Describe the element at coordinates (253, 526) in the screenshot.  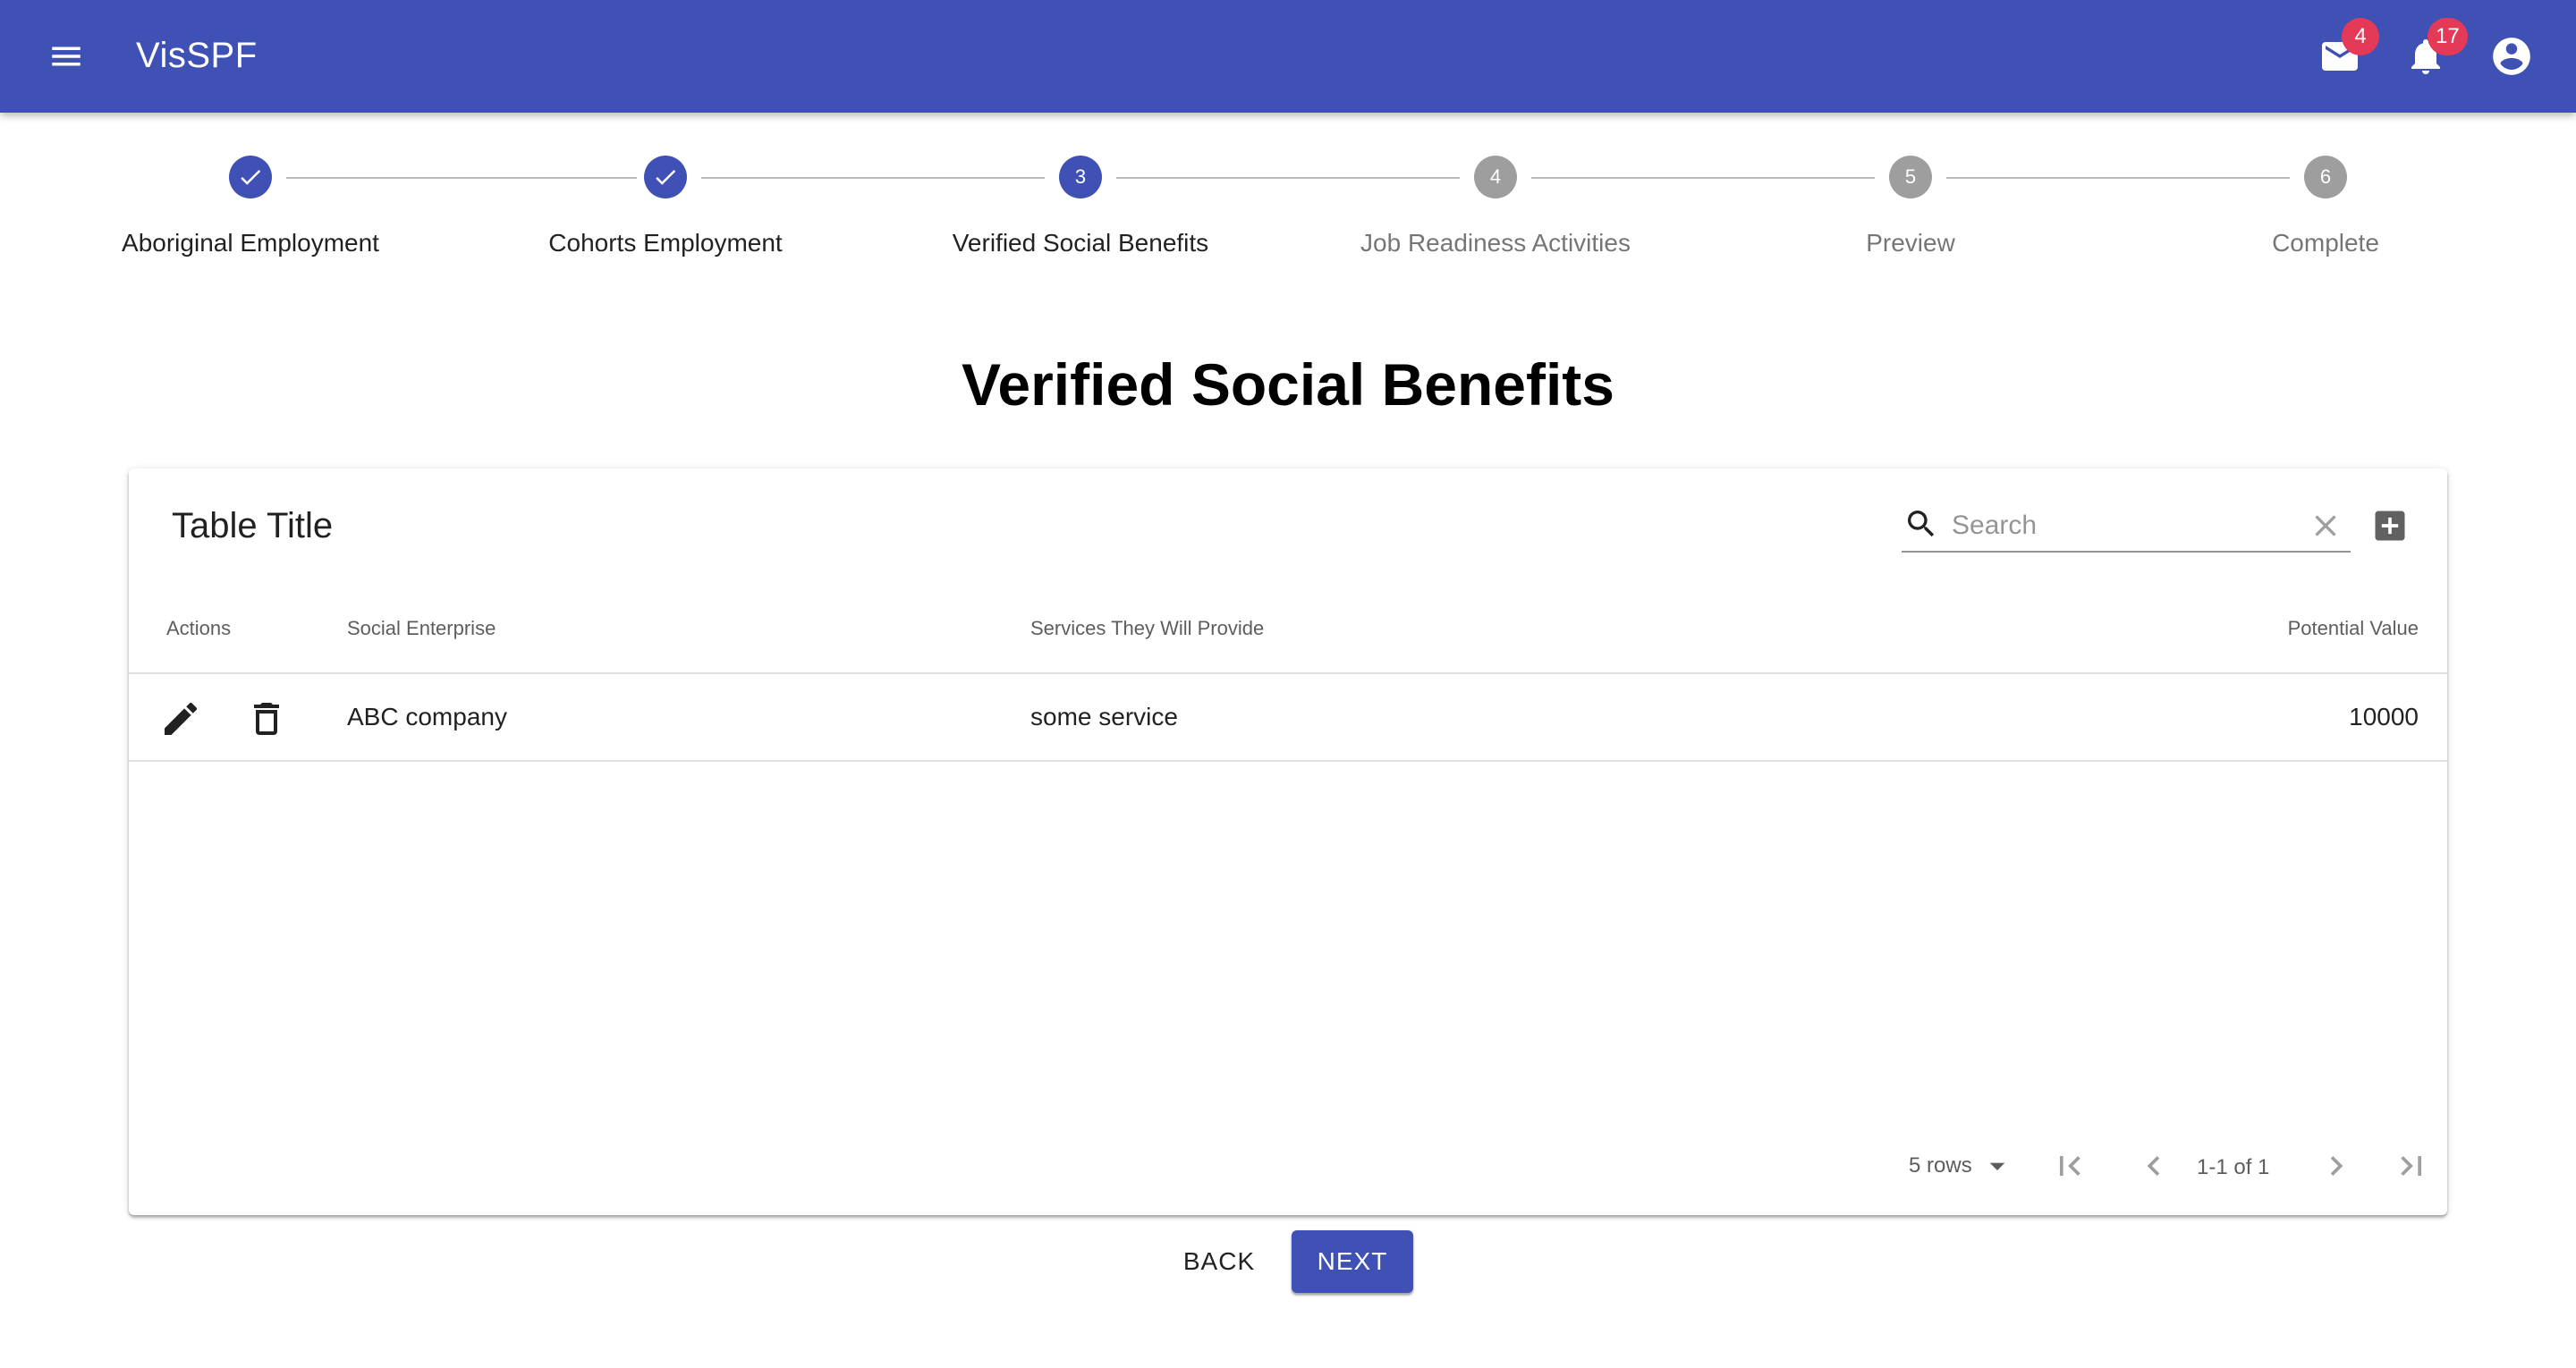
I see `table-title: Table Title` at that location.